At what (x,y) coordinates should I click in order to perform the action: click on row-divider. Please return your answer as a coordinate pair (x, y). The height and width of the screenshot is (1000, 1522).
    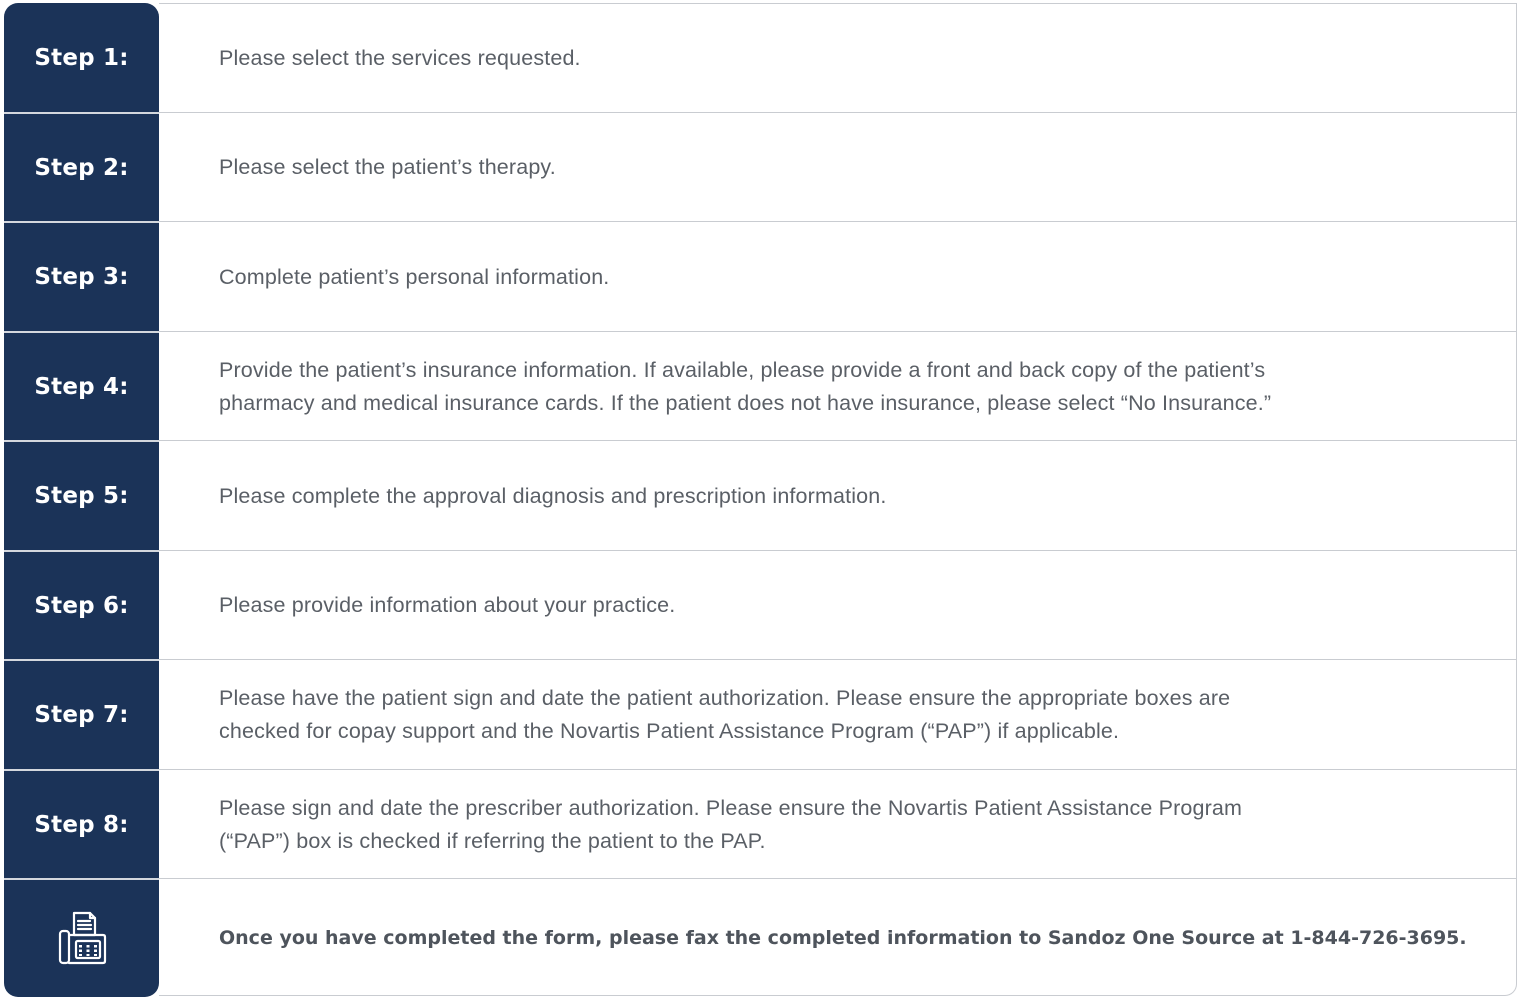
    Looking at the image, I should click on (838, 878).